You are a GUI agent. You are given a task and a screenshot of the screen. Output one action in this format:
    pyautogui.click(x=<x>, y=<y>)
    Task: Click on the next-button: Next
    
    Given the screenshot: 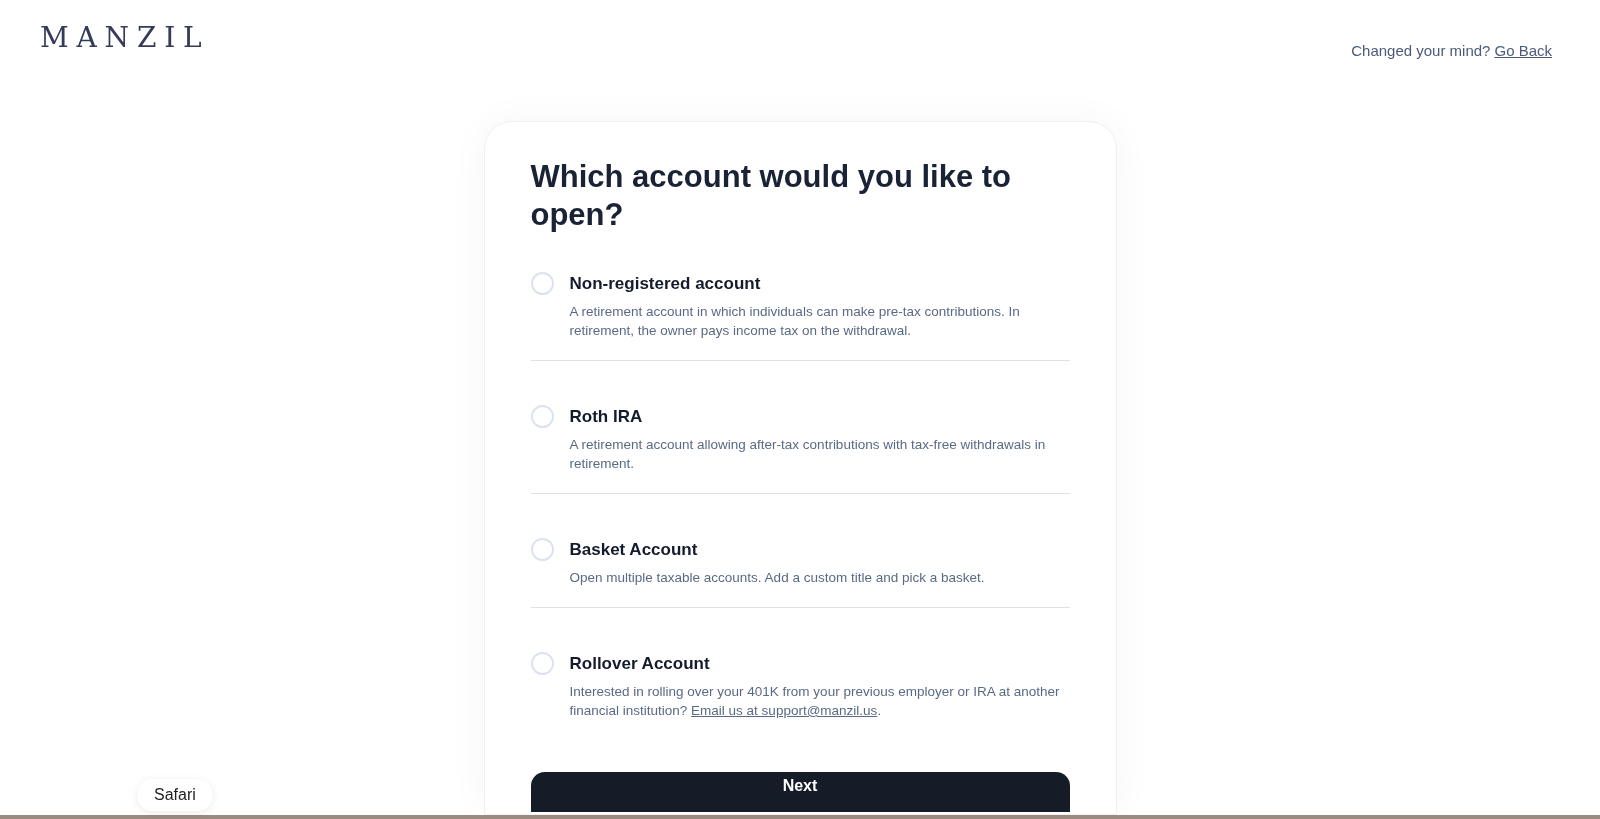 What is the action you would take?
    pyautogui.click(x=800, y=792)
    